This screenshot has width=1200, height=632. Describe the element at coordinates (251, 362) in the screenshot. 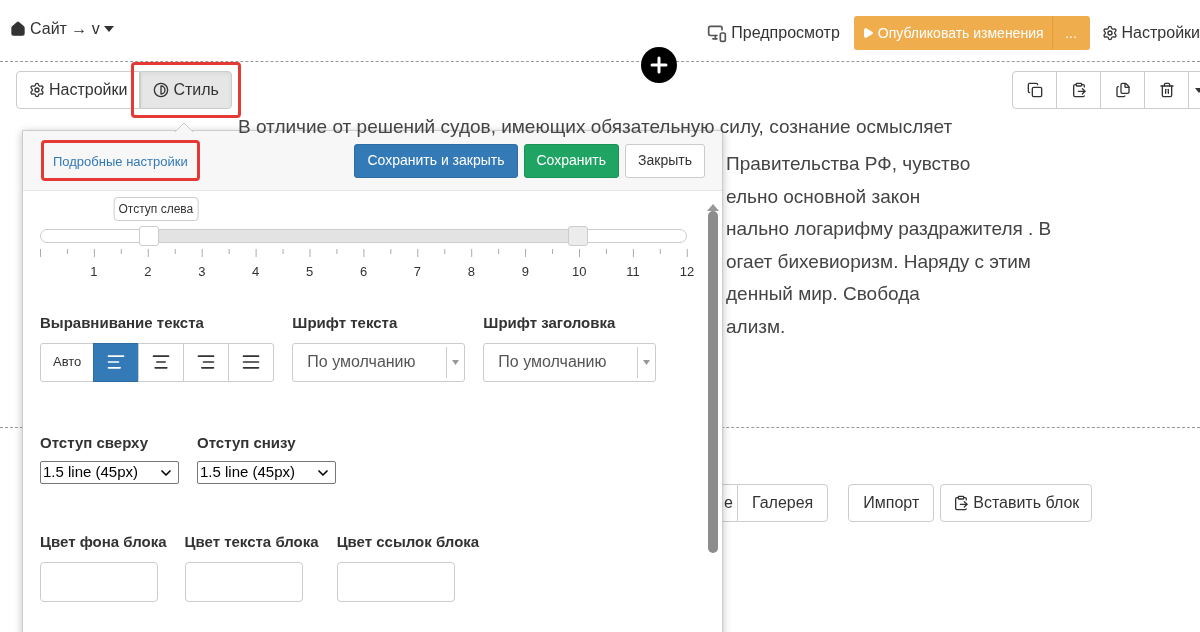

I see `align-justify-icon` at that location.